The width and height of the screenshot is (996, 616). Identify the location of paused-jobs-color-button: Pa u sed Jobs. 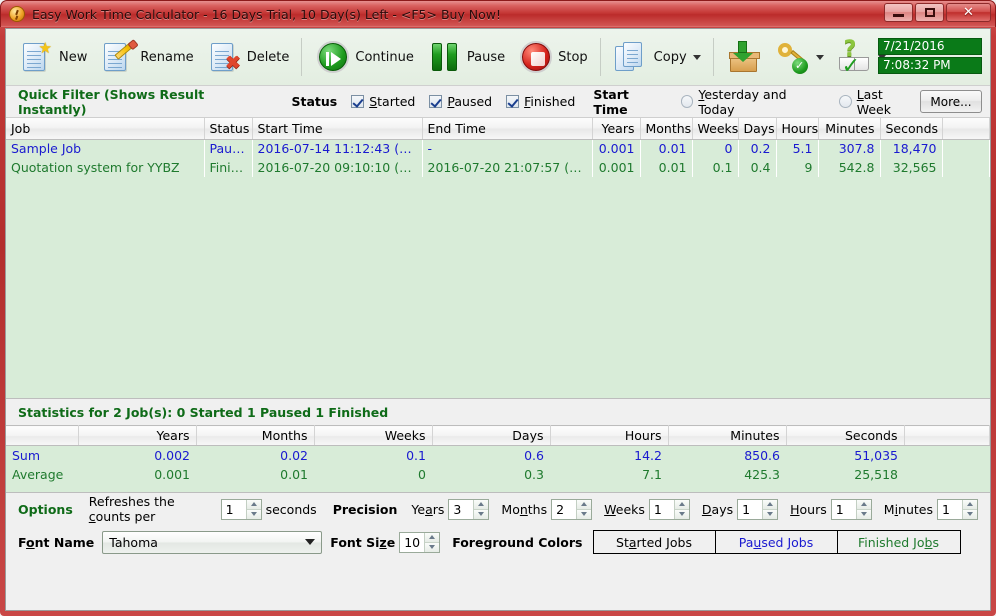
(776, 542).